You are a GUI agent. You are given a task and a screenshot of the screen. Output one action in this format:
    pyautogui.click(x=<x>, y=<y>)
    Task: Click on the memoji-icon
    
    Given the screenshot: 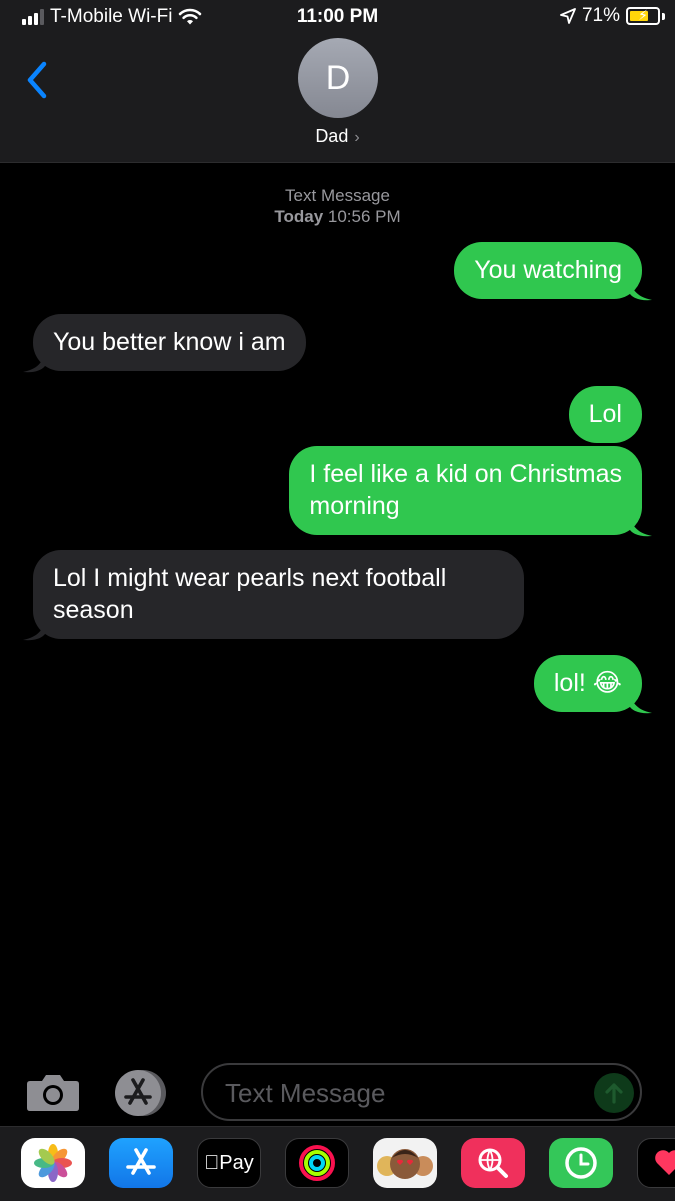 What is the action you would take?
    pyautogui.click(x=405, y=1164)
    